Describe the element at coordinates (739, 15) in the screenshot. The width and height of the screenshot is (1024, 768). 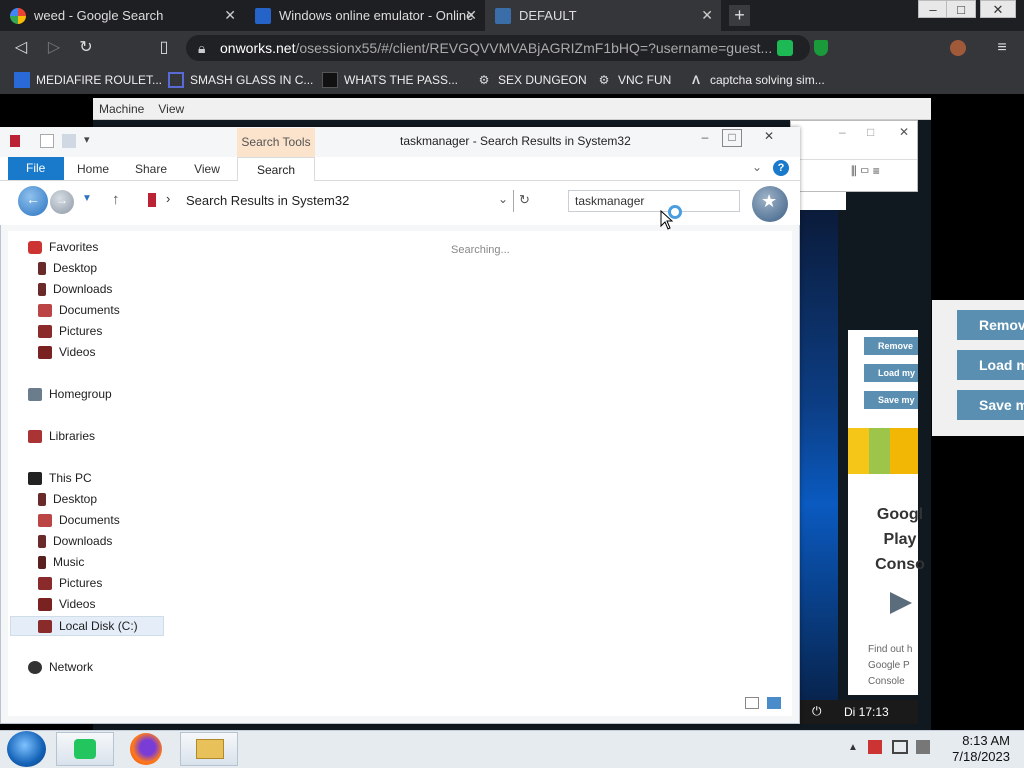
I see `new-tab-button: +` at that location.